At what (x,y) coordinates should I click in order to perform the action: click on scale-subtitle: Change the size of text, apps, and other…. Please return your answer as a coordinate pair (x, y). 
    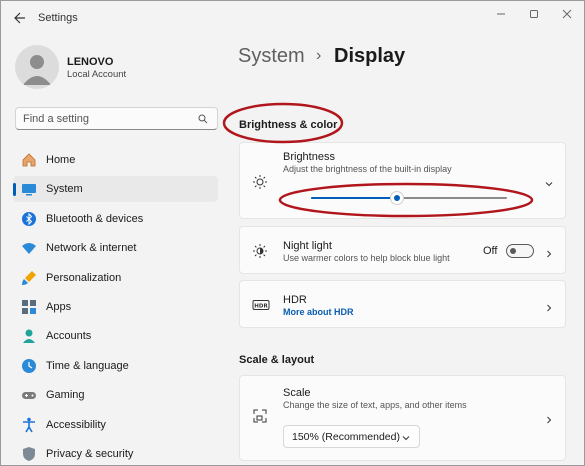
    Looking at the image, I should click on (375, 405).